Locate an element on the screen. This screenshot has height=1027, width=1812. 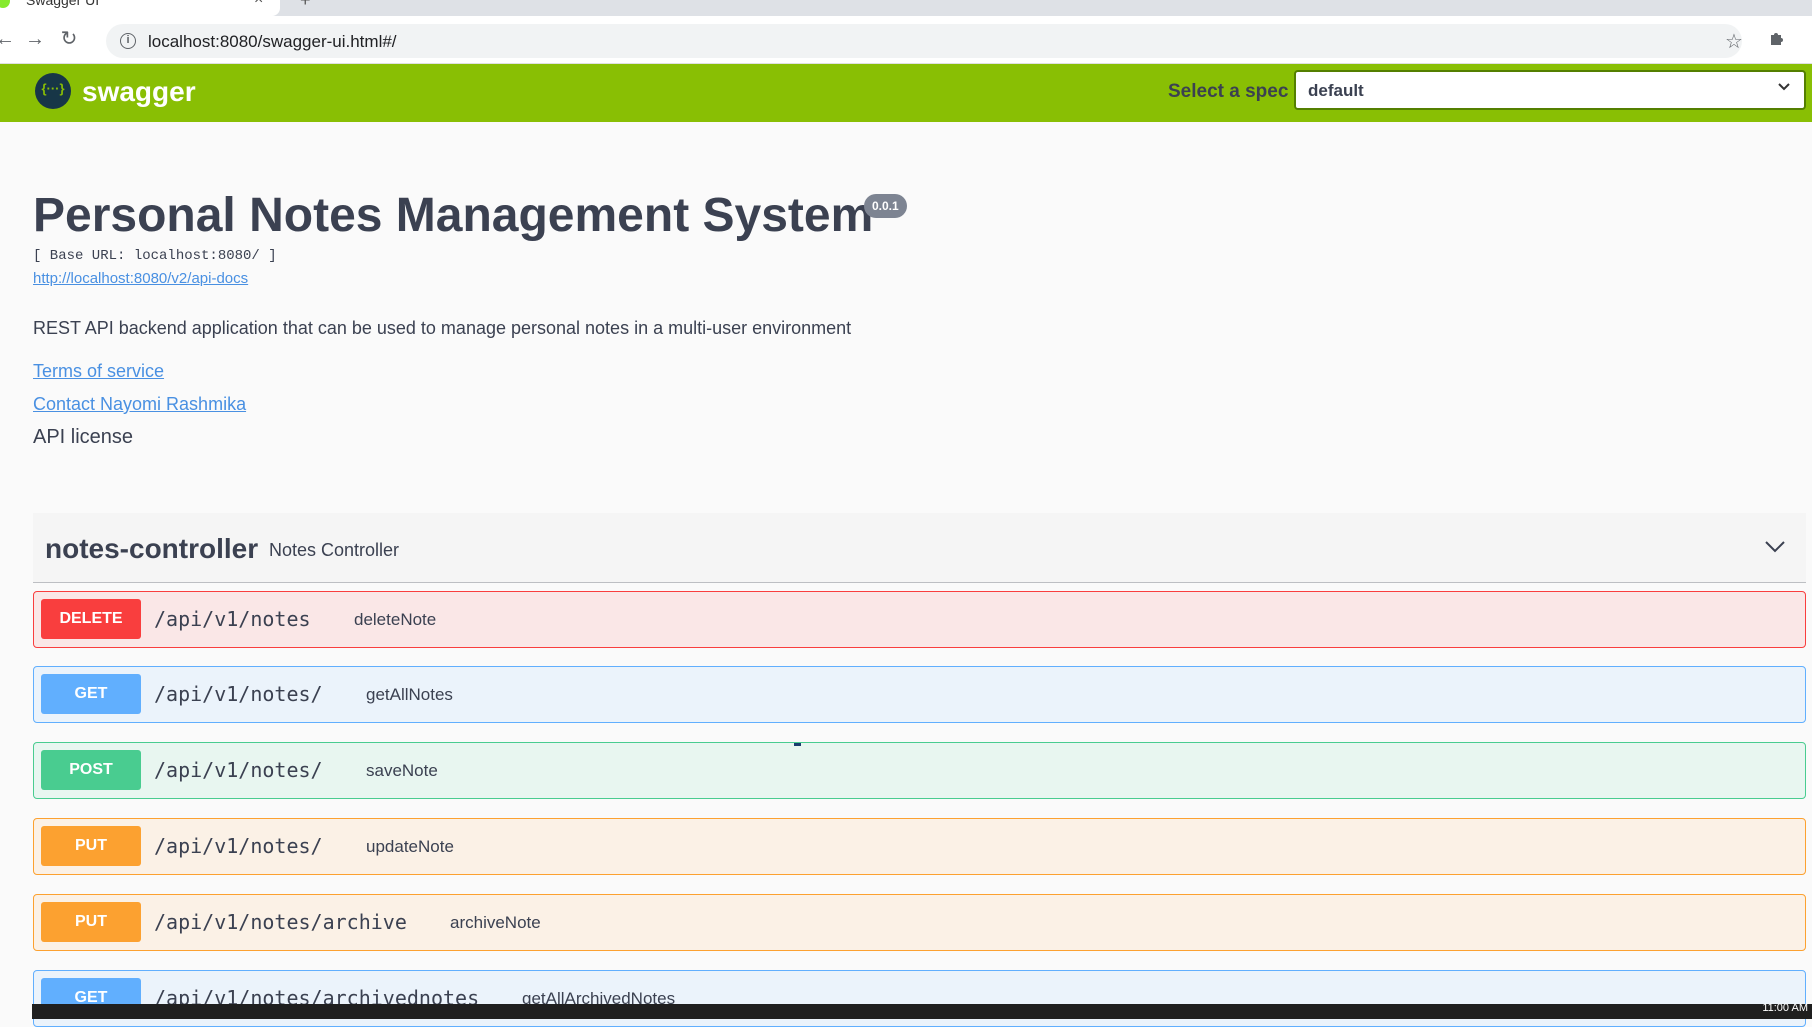
contact-link: Contact Nayomi Rashmika is located at coordinates (139, 404).